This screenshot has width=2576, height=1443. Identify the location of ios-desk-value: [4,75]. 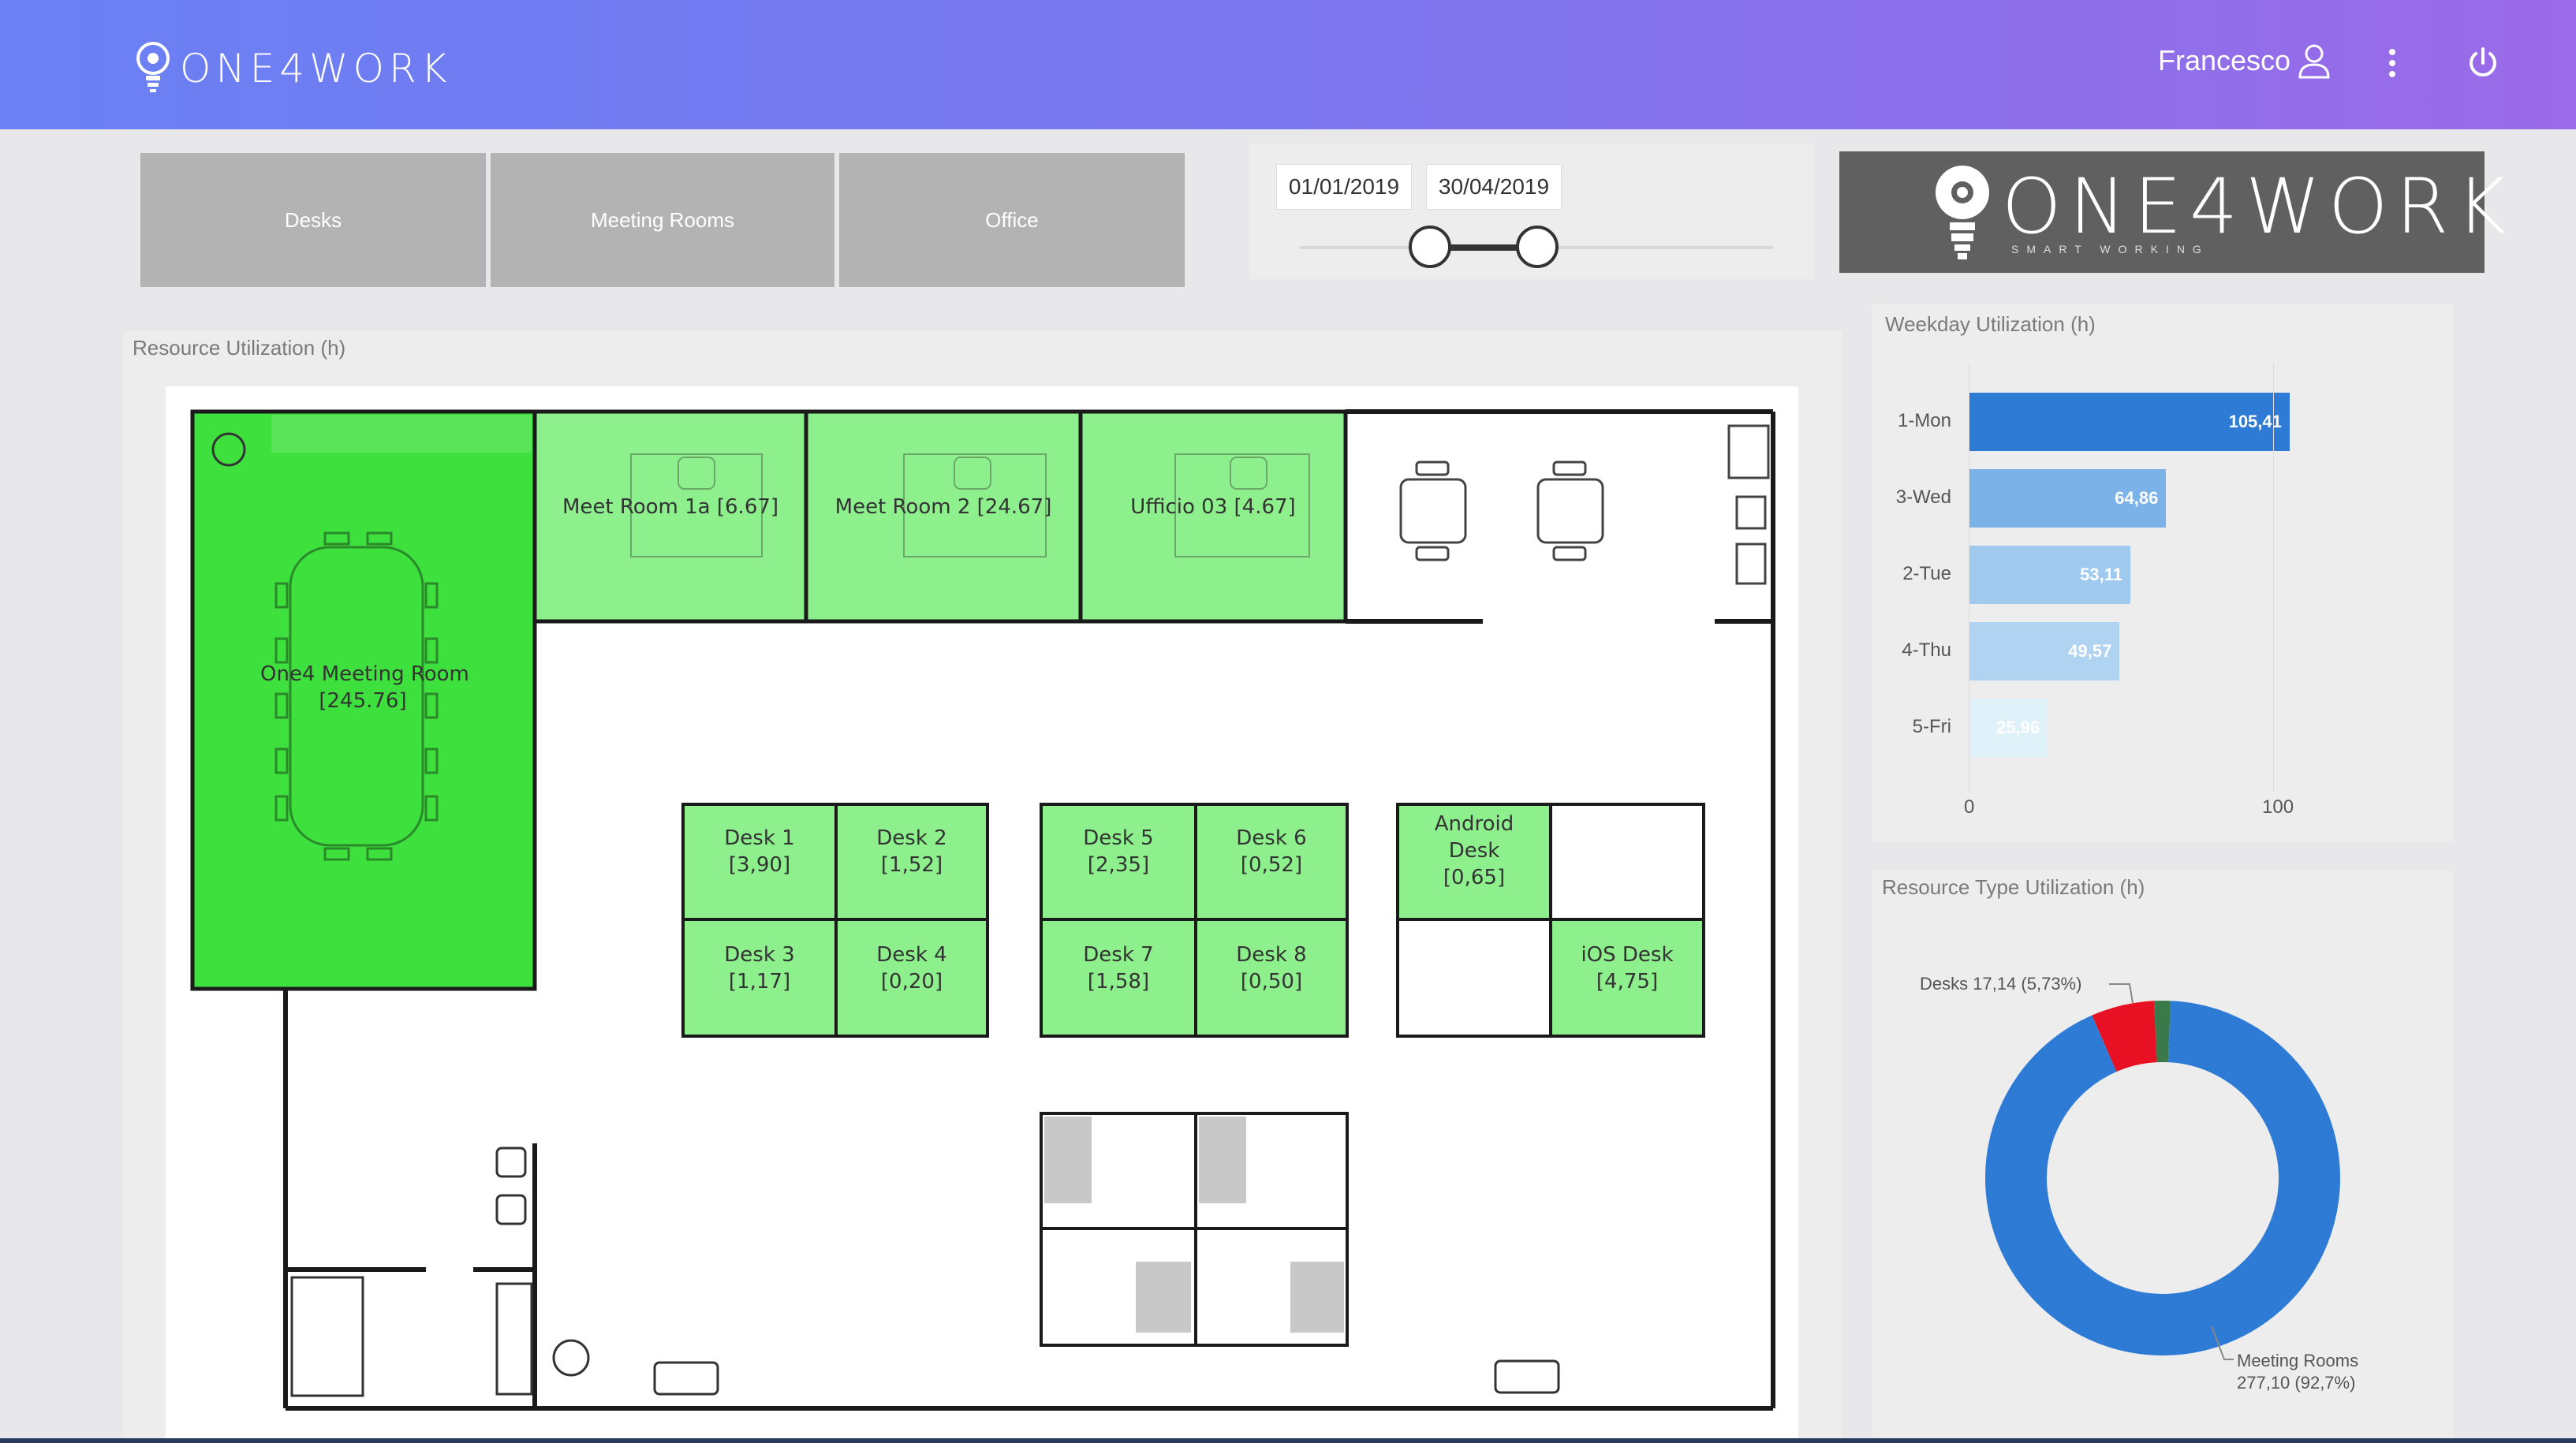
(1627, 982).